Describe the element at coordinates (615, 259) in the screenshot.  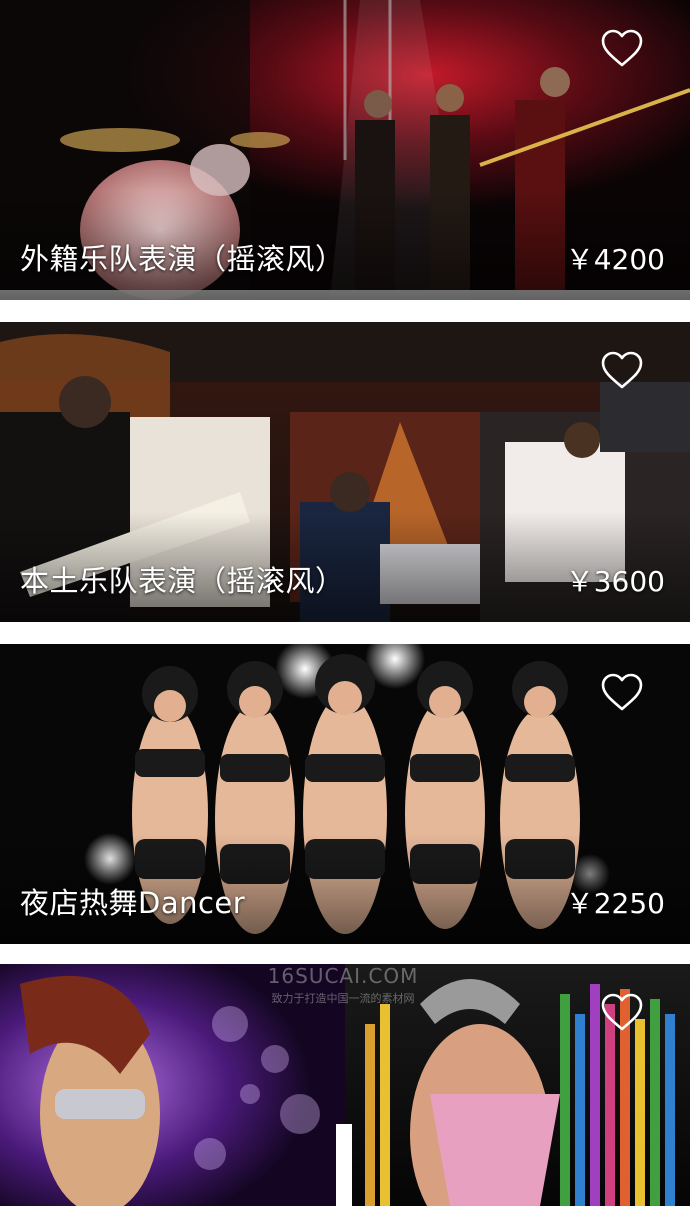
I see `card-price: ￥4200` at that location.